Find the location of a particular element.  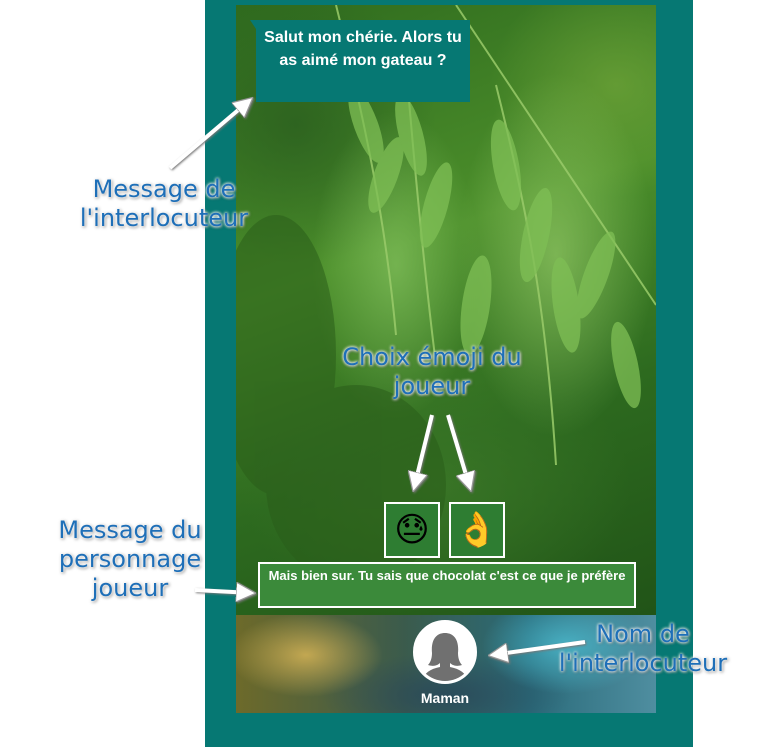

annotation-contact-name: Nom de l'interlocuteur is located at coordinates (643, 648).